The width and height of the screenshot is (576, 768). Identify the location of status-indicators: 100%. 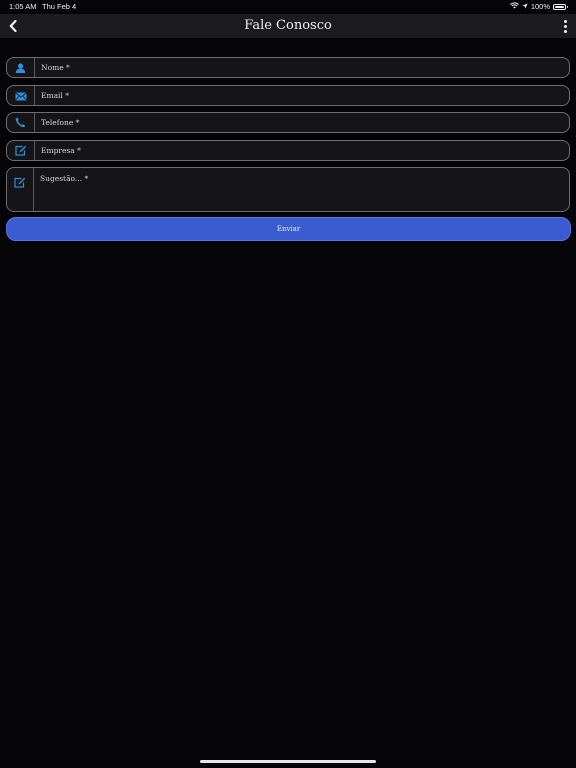
(538, 6).